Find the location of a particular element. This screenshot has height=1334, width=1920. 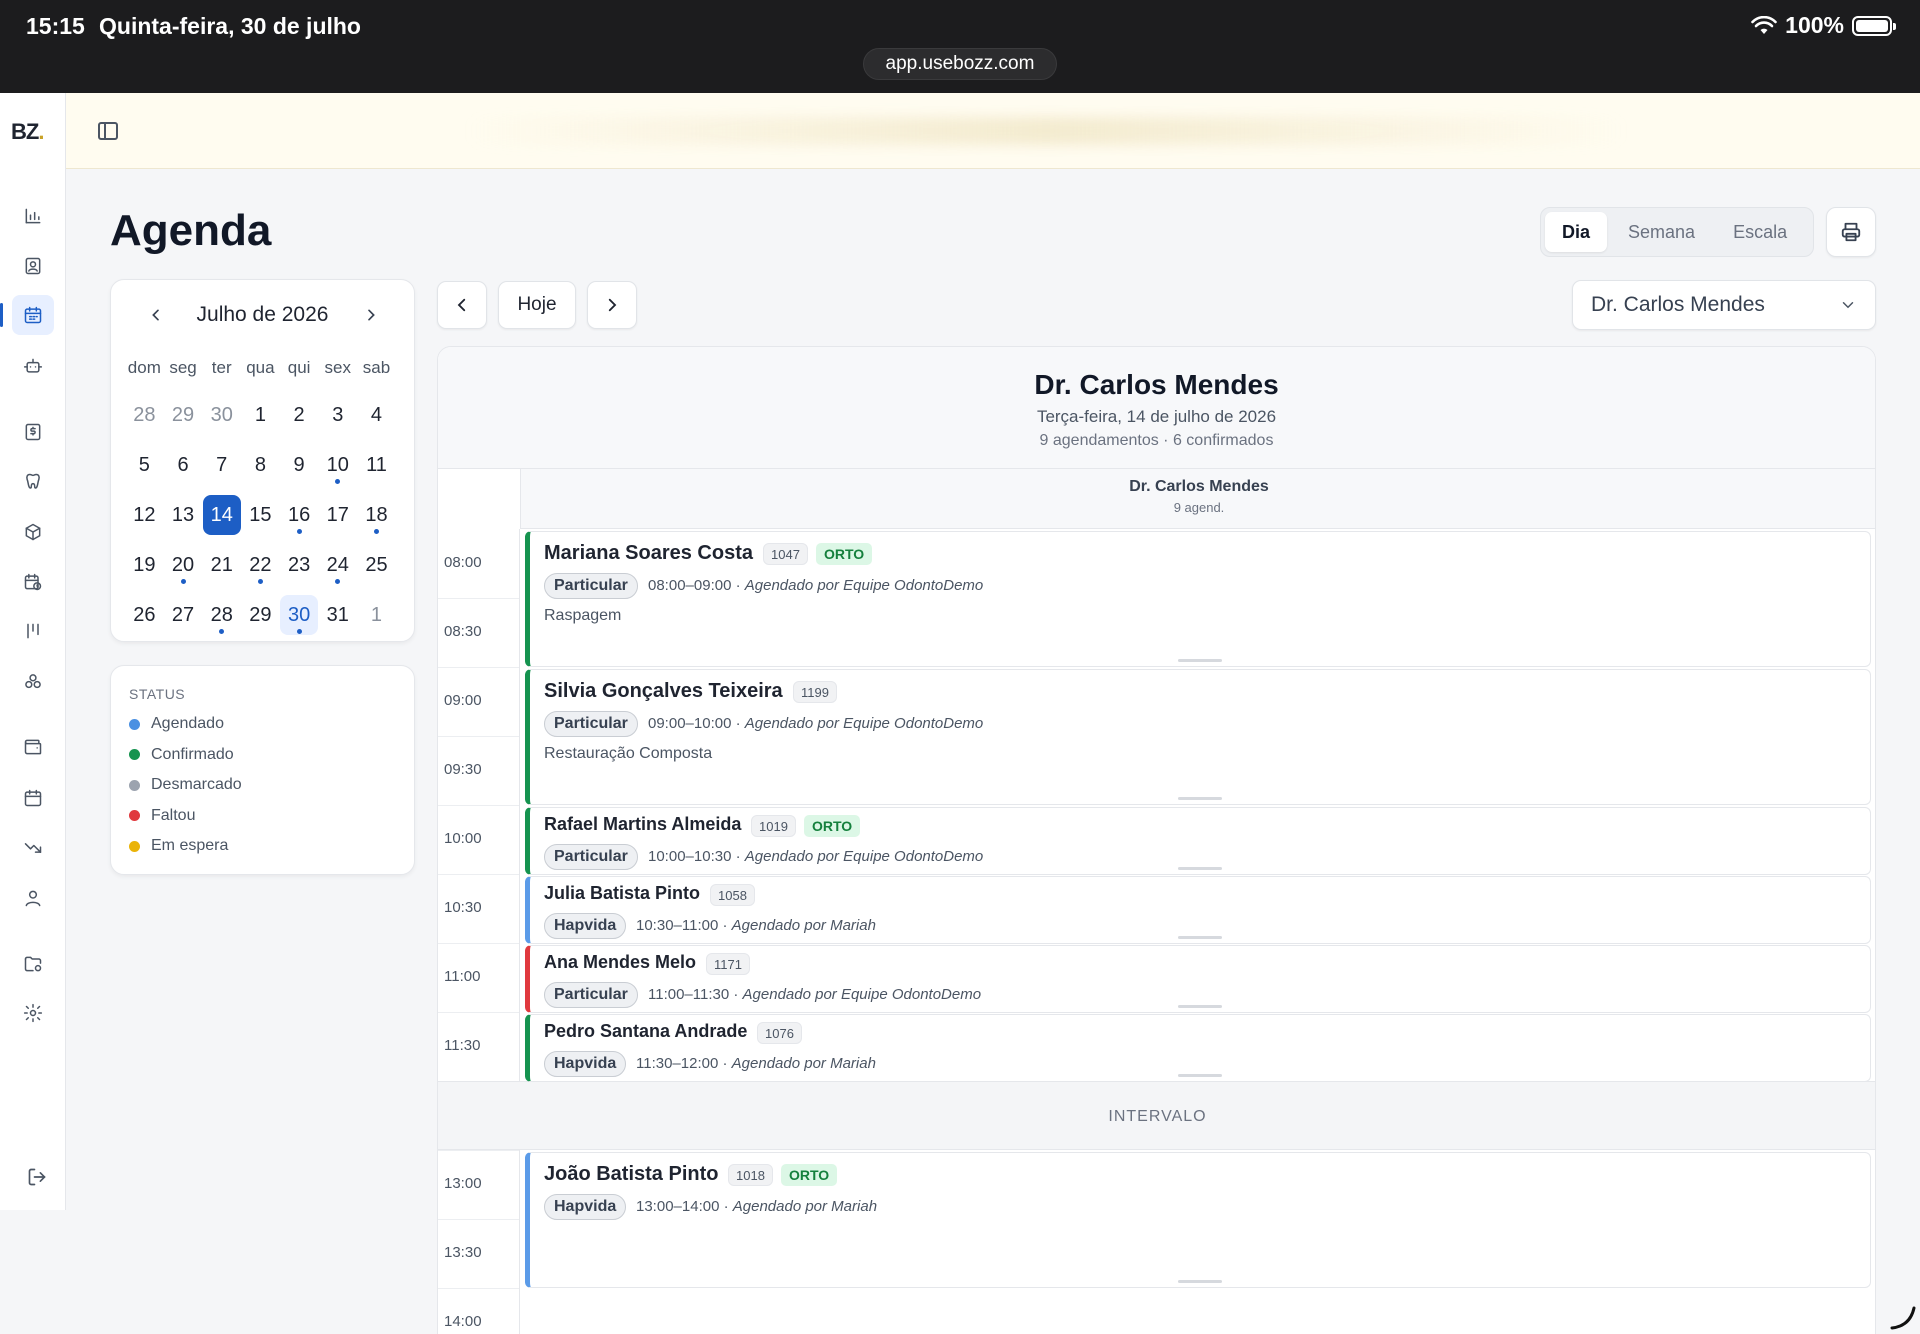

calendar-day: 30 is located at coordinates (221, 415).